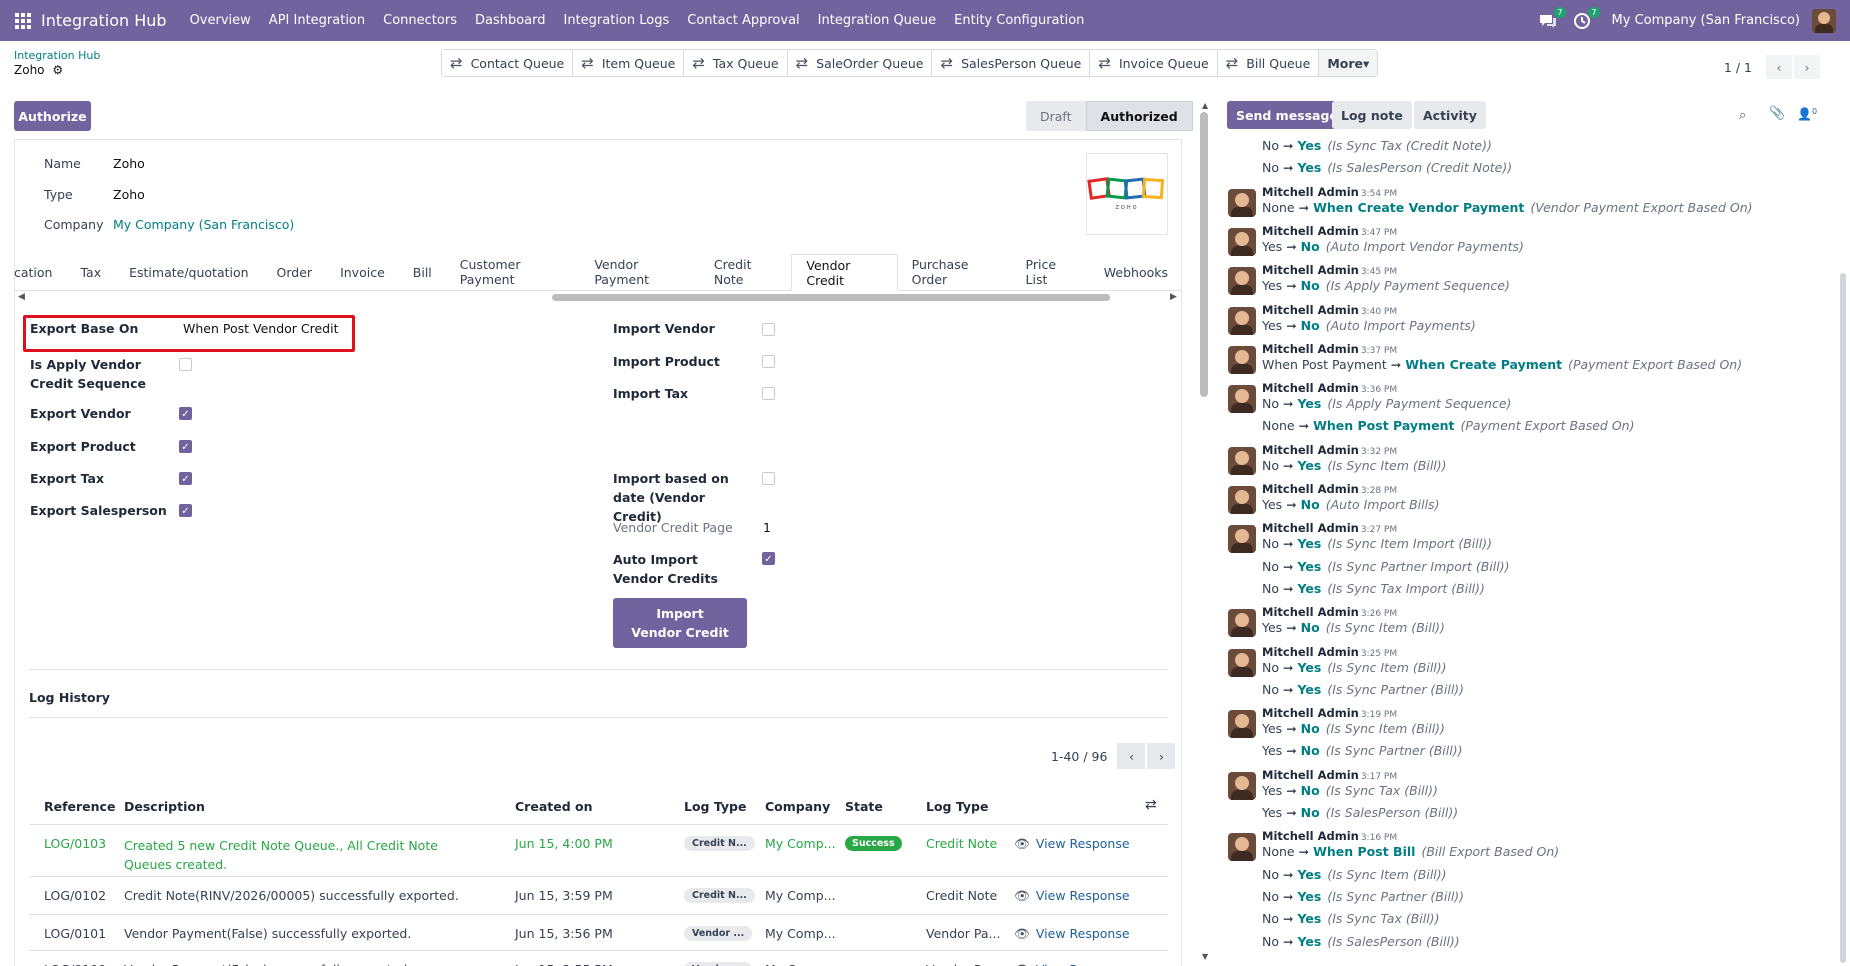  Describe the element at coordinates (1329, 231) in the screenshot. I see `message-author: Mitchell Admin 3:47 PM` at that location.